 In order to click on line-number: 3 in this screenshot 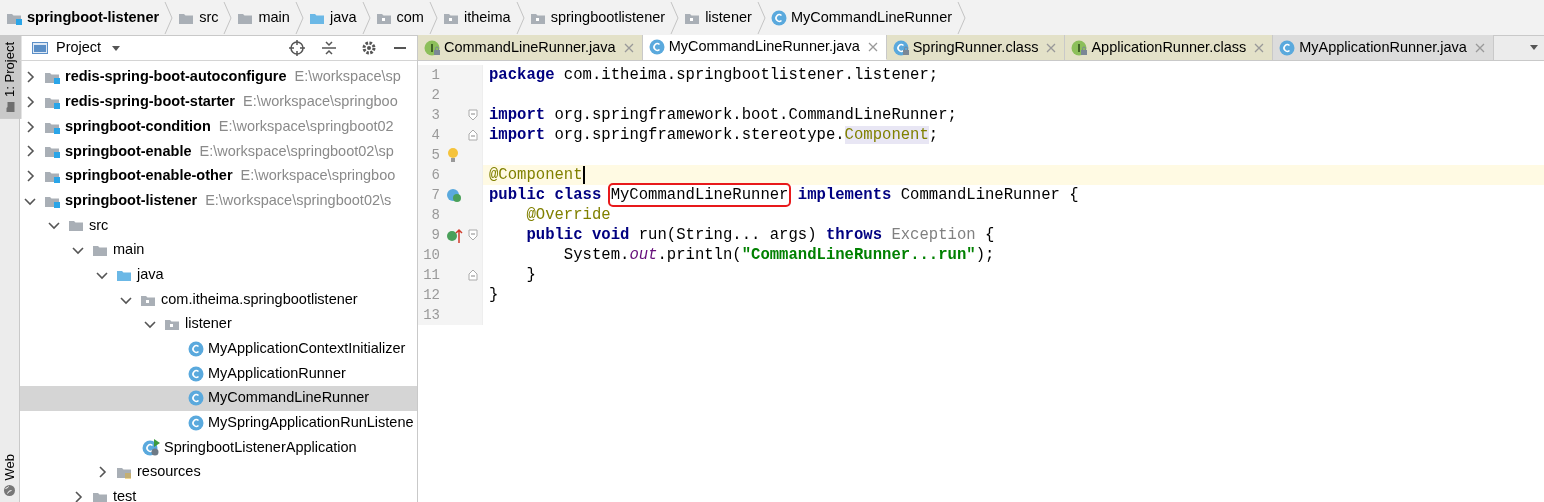, I will do `click(435, 115)`.